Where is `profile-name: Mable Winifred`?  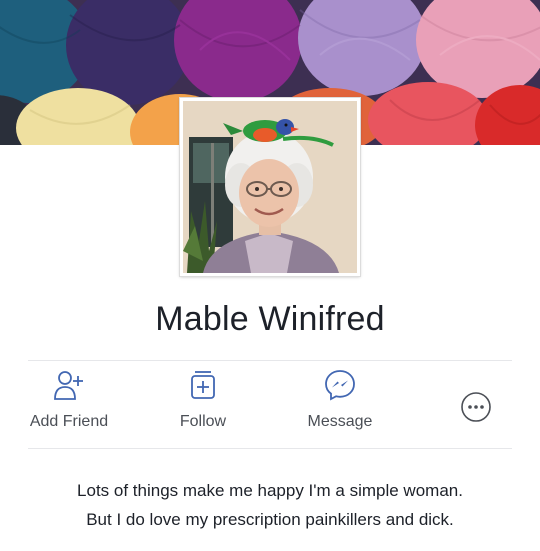
profile-name: Mable Winifred is located at coordinates (270, 319).